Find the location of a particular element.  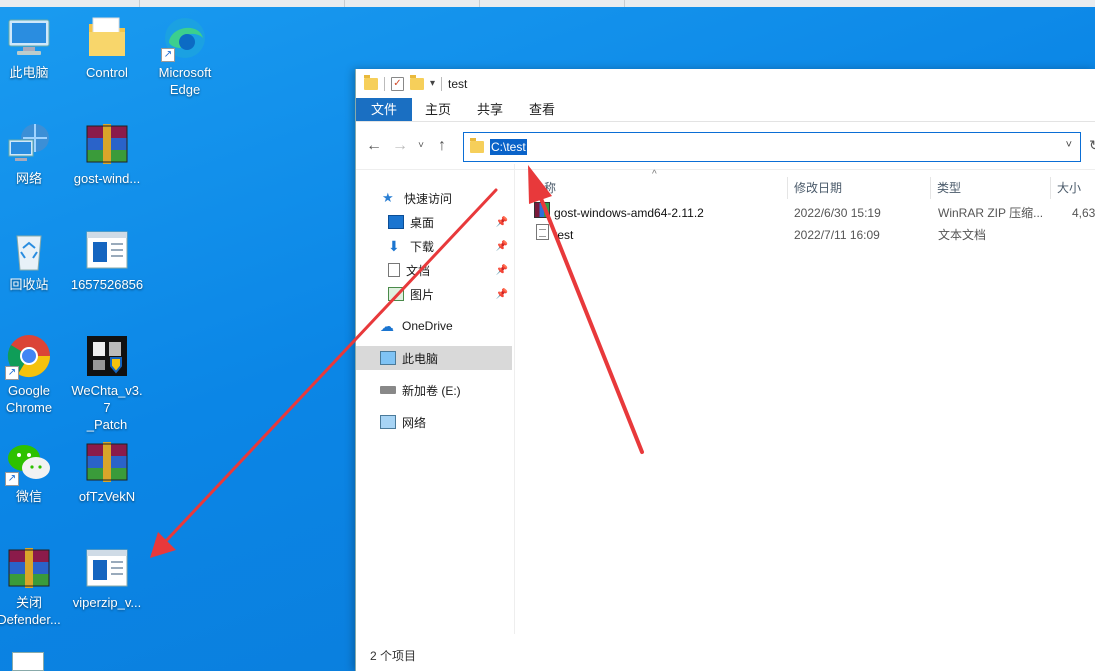

forward-button: → is located at coordinates (400, 146).